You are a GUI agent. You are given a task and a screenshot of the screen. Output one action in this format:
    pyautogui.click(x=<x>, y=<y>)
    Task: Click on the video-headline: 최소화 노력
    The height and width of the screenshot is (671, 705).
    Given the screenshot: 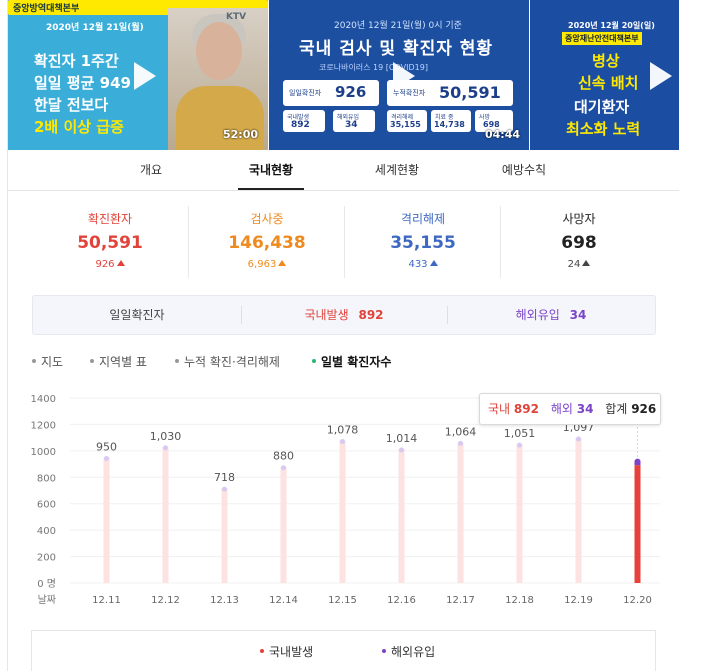 What is the action you would take?
    pyautogui.click(x=603, y=129)
    